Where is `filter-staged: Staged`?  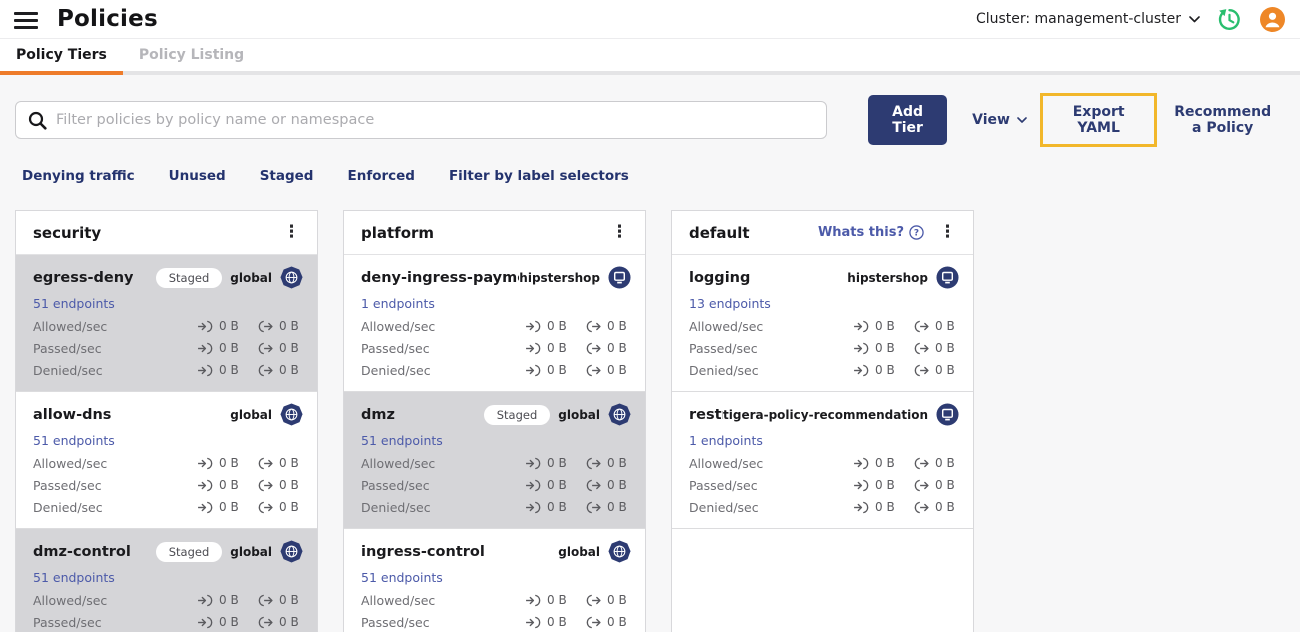
filter-staged: Staged is located at coordinates (287, 176).